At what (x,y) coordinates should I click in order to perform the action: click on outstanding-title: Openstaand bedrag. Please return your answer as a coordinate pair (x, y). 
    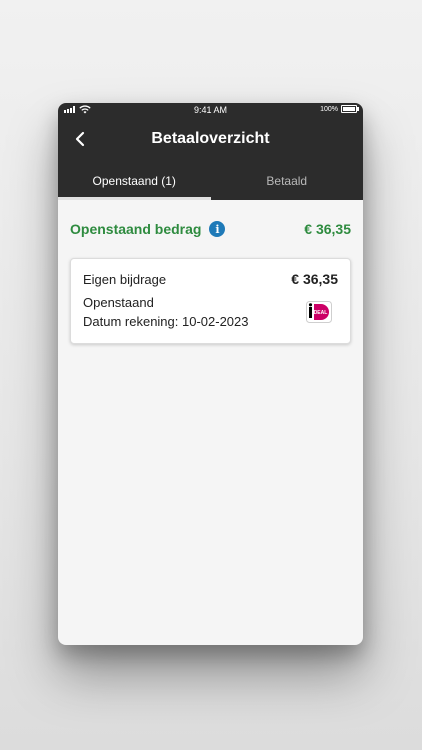
    Looking at the image, I should click on (136, 229).